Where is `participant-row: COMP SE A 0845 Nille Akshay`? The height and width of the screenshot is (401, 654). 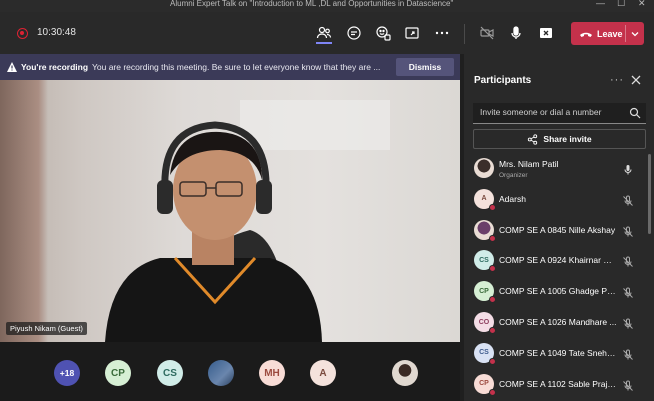 participant-row: COMP SE A 0845 Nille Akshay is located at coordinates (559, 231).